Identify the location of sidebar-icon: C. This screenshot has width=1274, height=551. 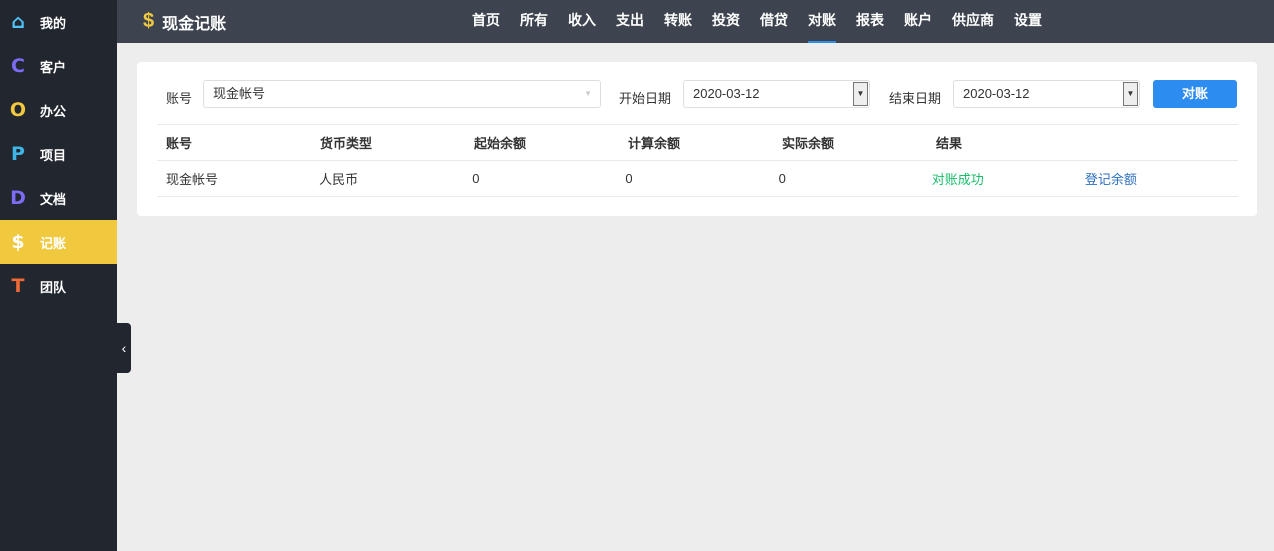
(18, 66).